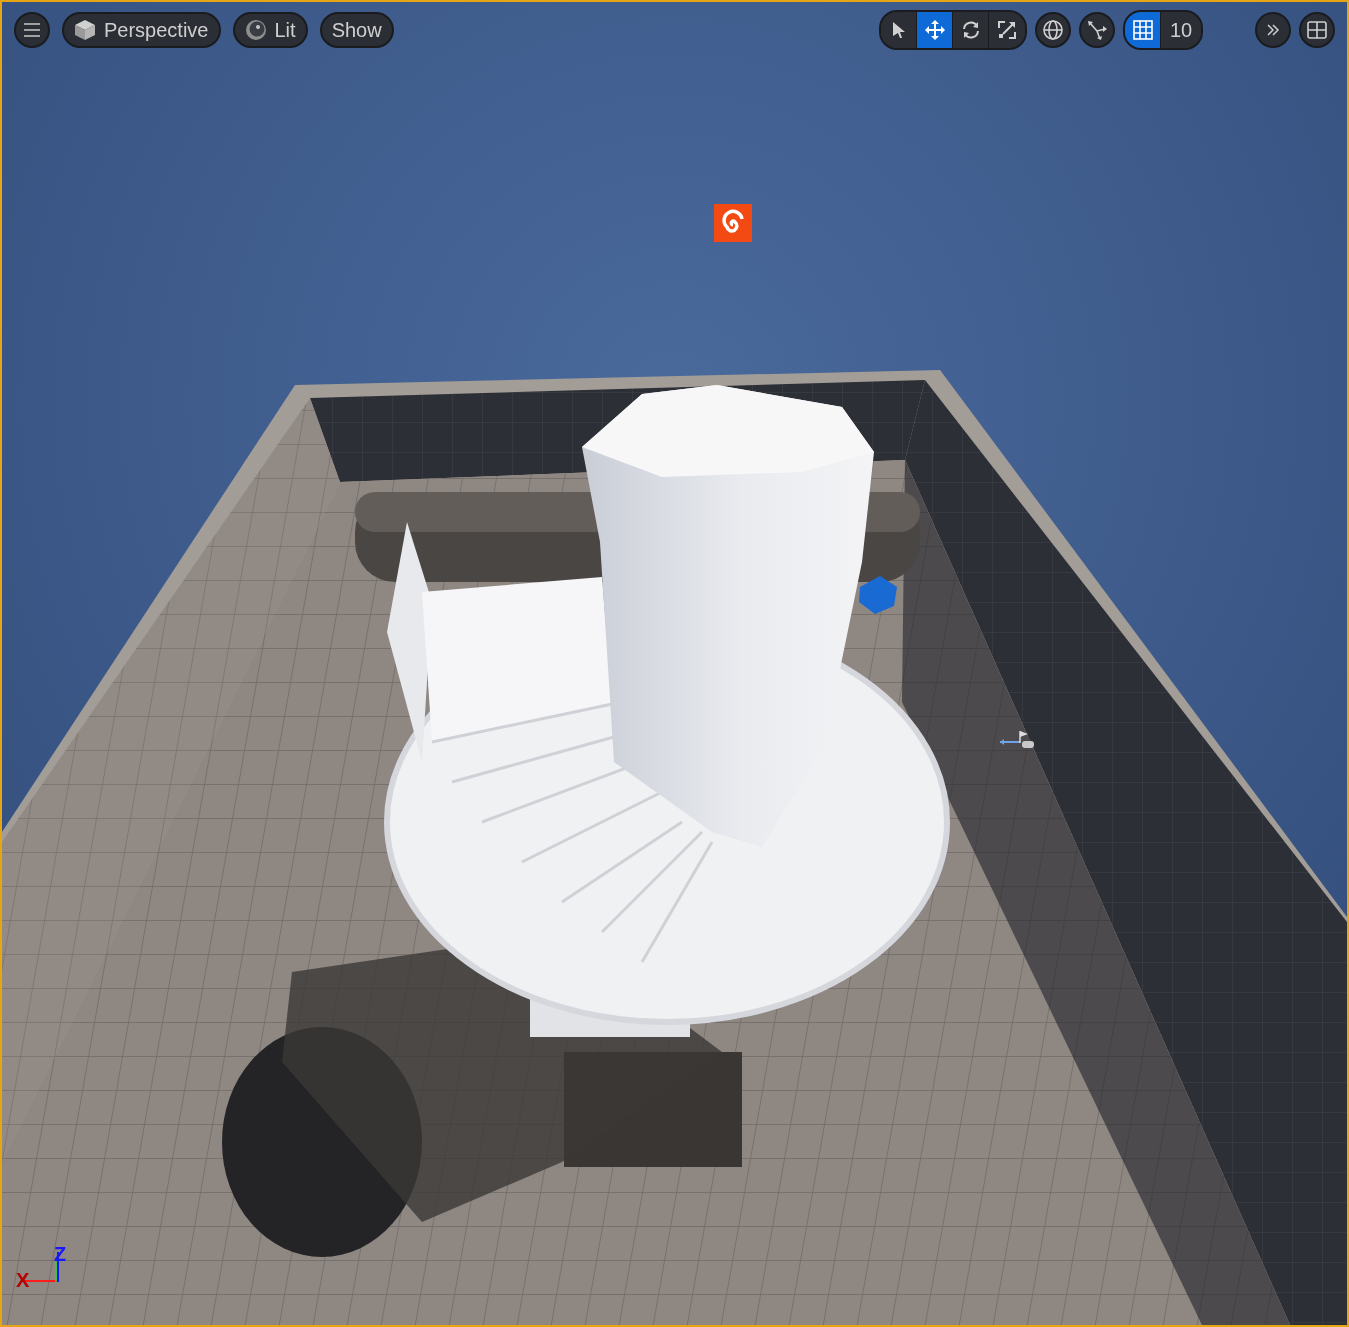 The image size is (1349, 1327). I want to click on globe-icon, so click(1053, 30).